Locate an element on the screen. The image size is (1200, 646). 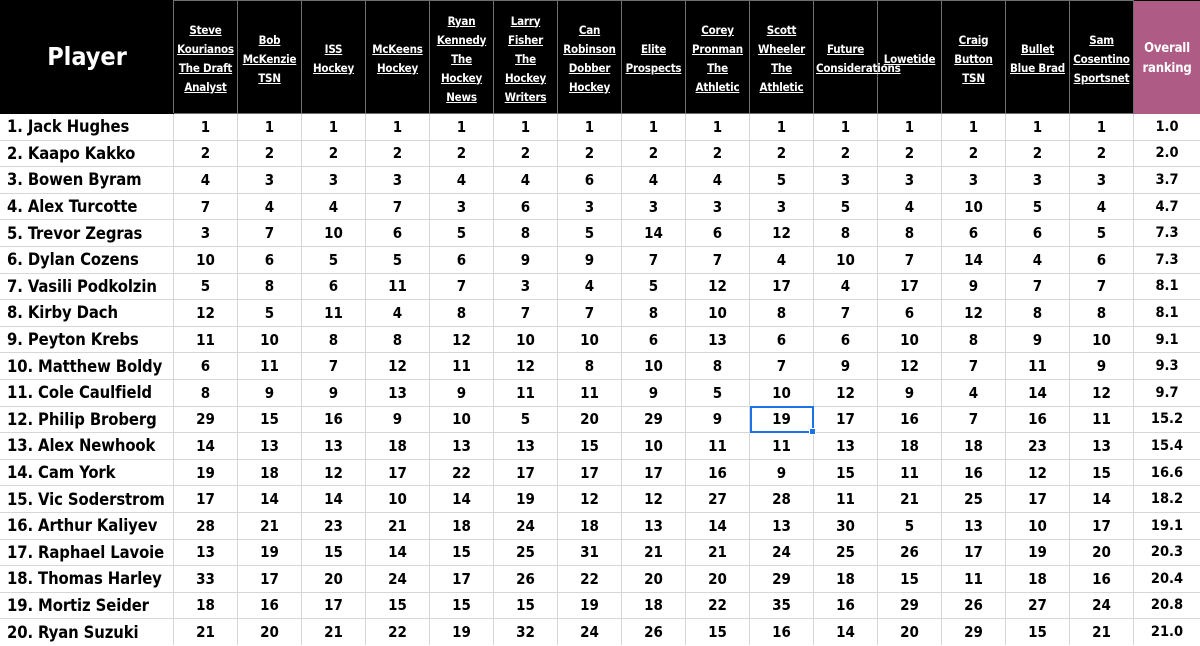
cell-overall-ranking: 7.3 is located at coordinates (1166, 259).